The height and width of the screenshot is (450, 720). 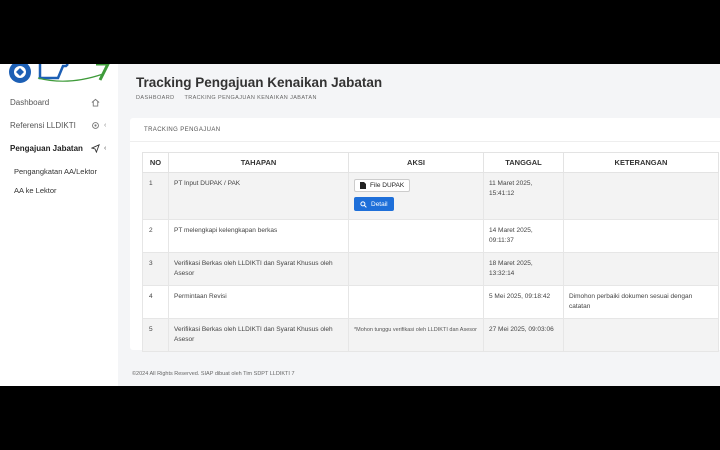 What do you see at coordinates (363, 204) in the screenshot?
I see `search-icon` at bounding box center [363, 204].